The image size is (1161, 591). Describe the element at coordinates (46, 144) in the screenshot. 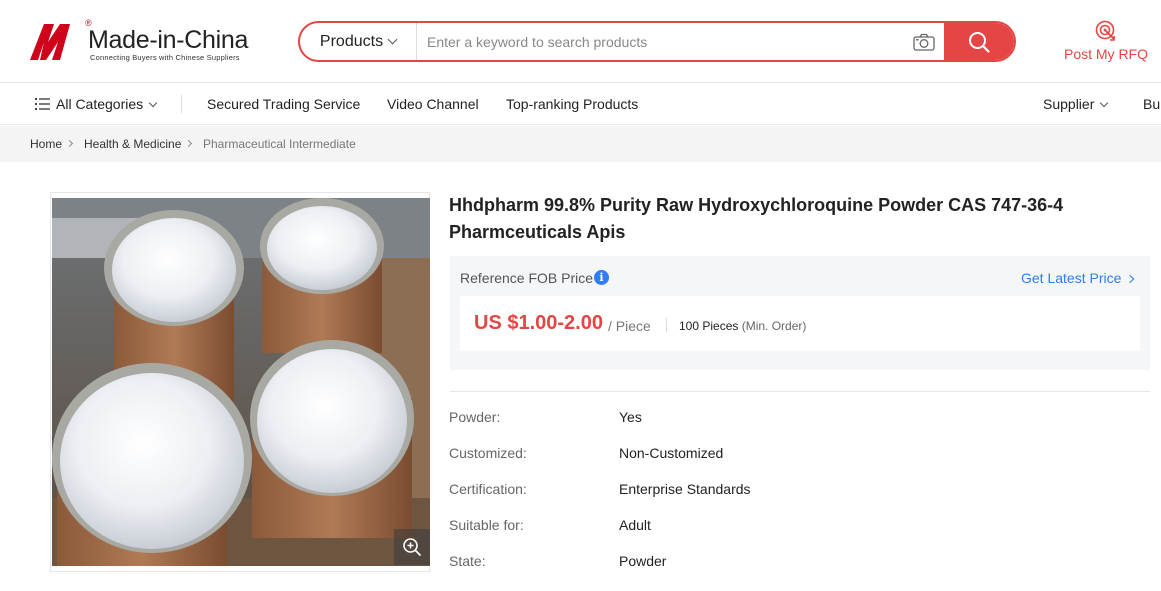

I see `breadcrumb-home: Home` at that location.